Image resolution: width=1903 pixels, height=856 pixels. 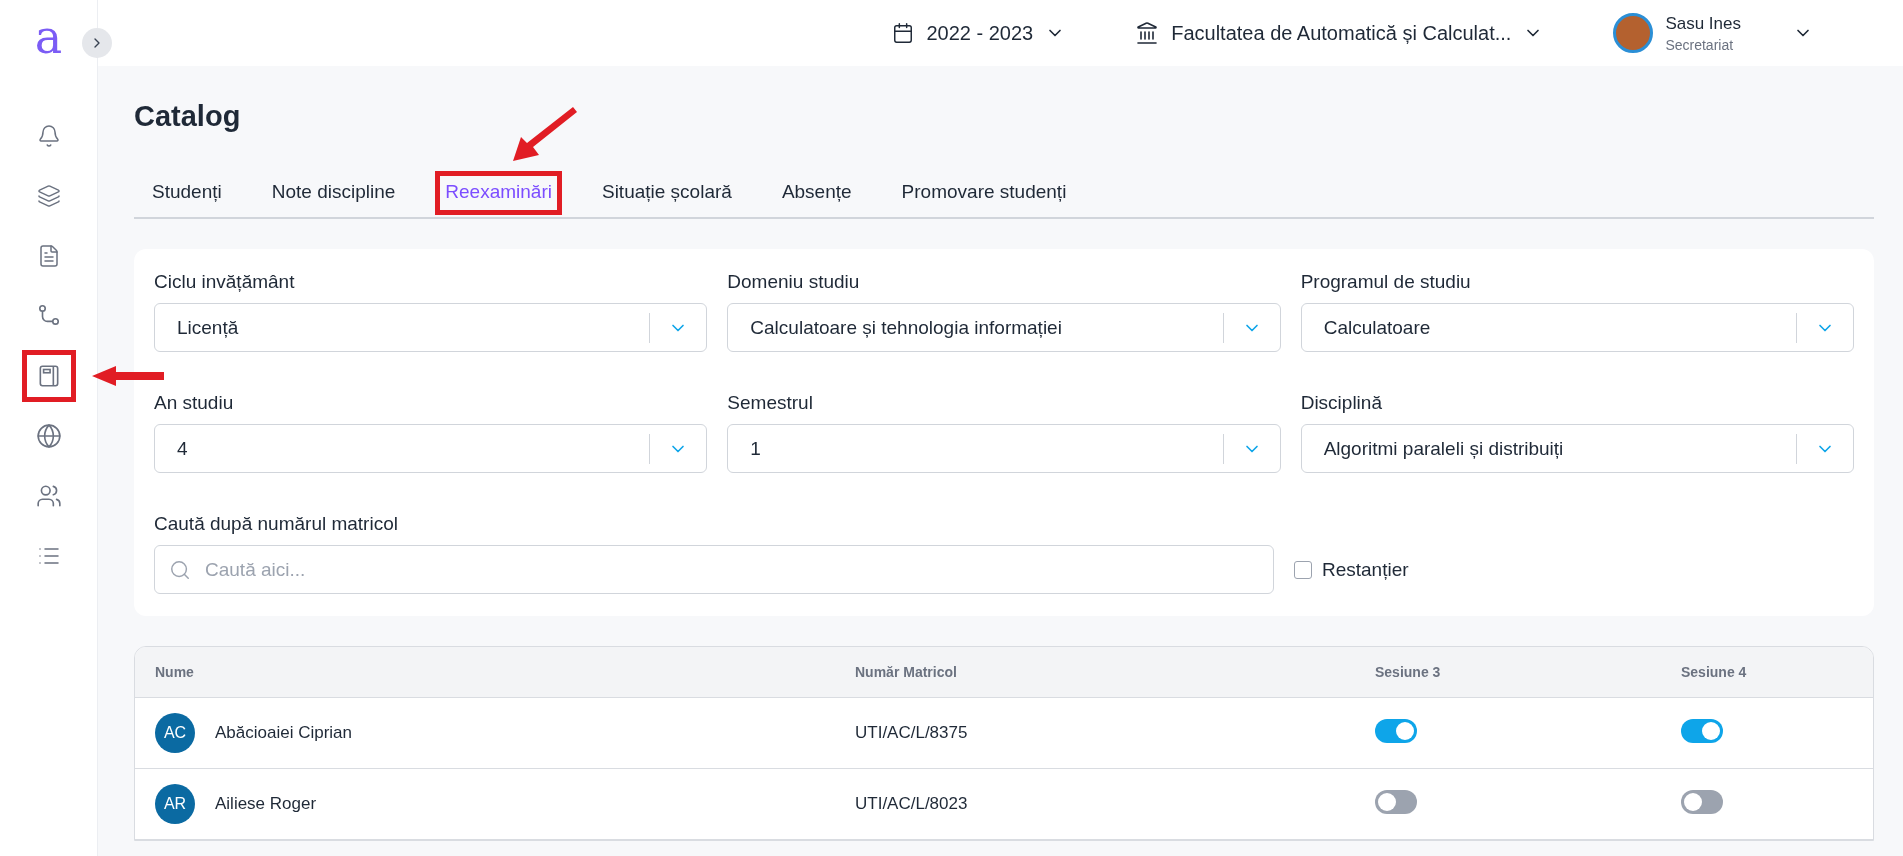 I want to click on column-header: Sesiune 4, so click(x=1714, y=672).